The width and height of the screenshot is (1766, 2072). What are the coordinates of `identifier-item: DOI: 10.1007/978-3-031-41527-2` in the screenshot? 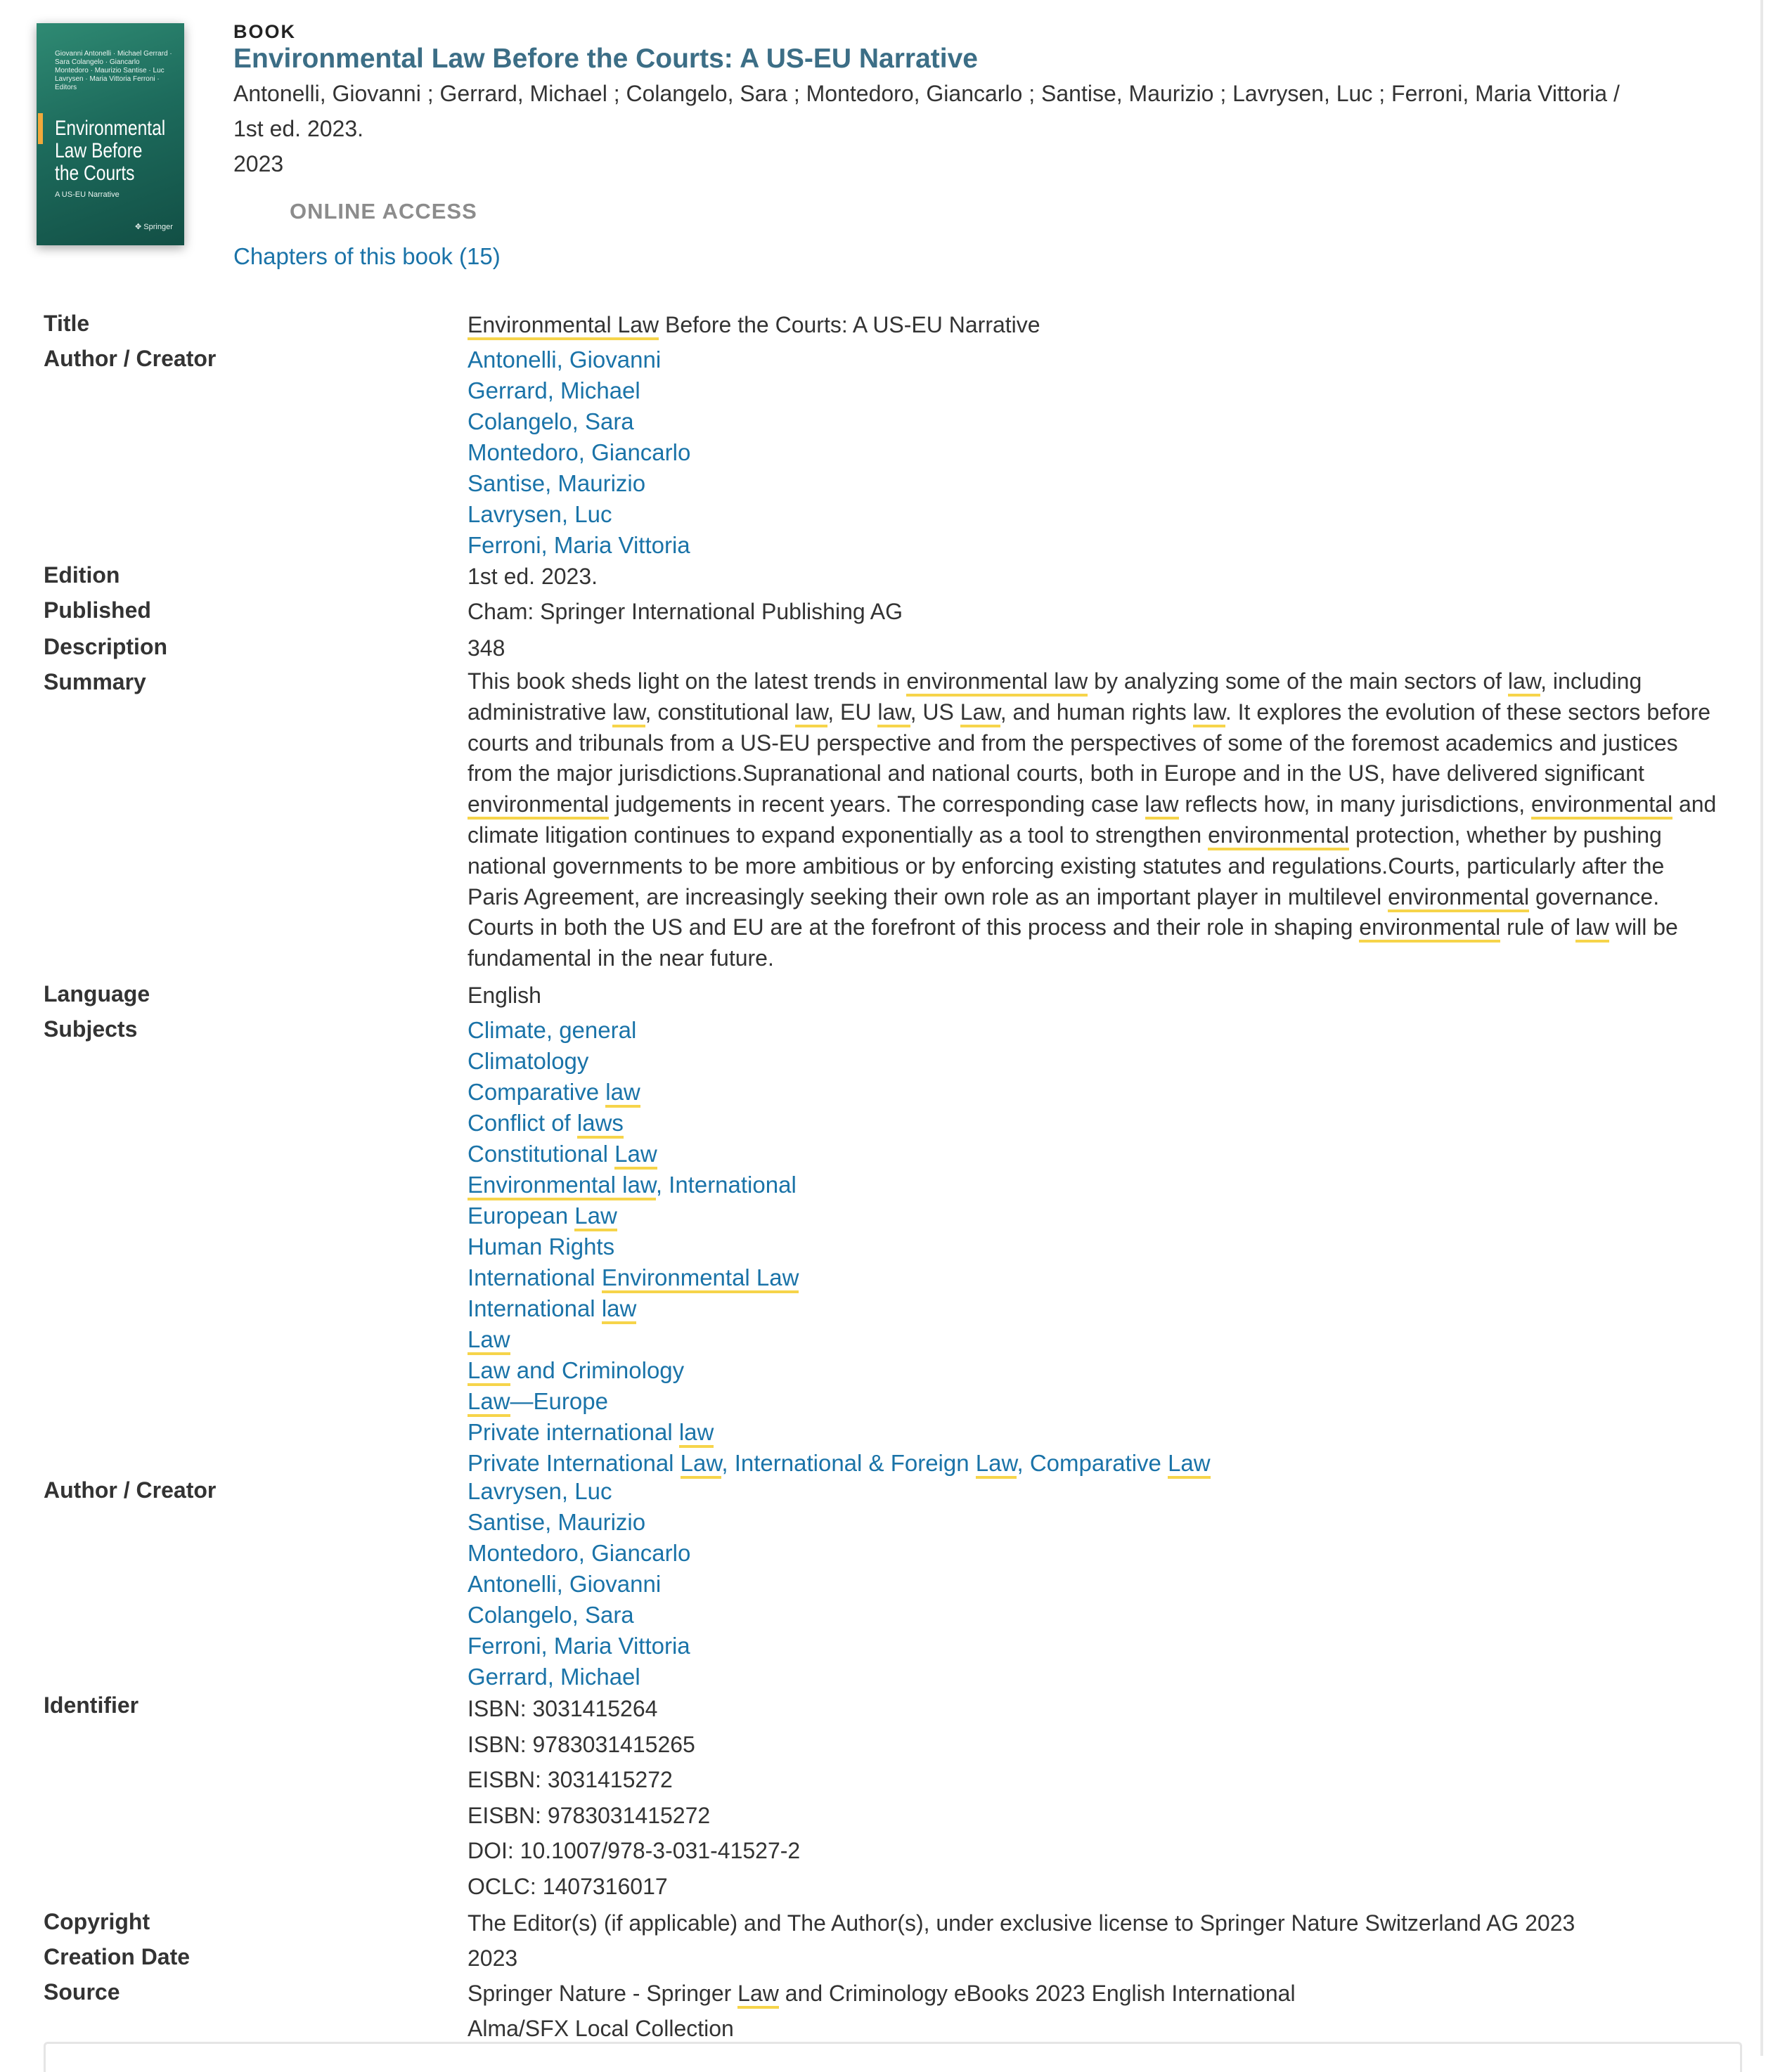 It's located at (634, 1851).